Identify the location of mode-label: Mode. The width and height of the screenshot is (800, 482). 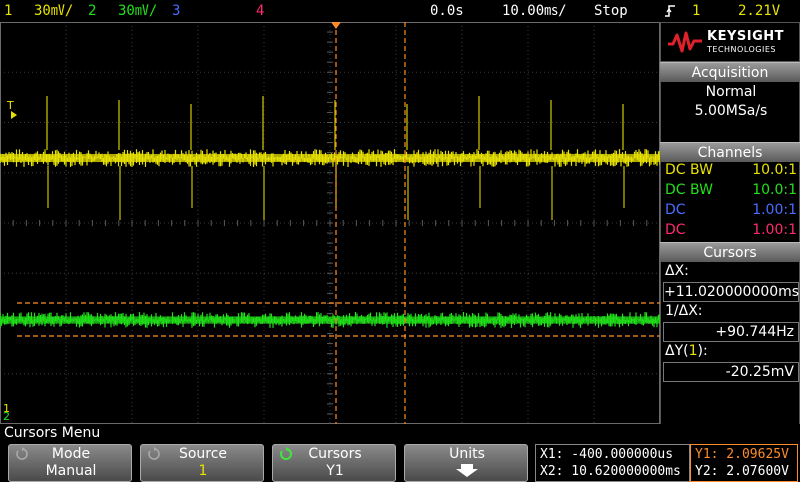
(71, 454).